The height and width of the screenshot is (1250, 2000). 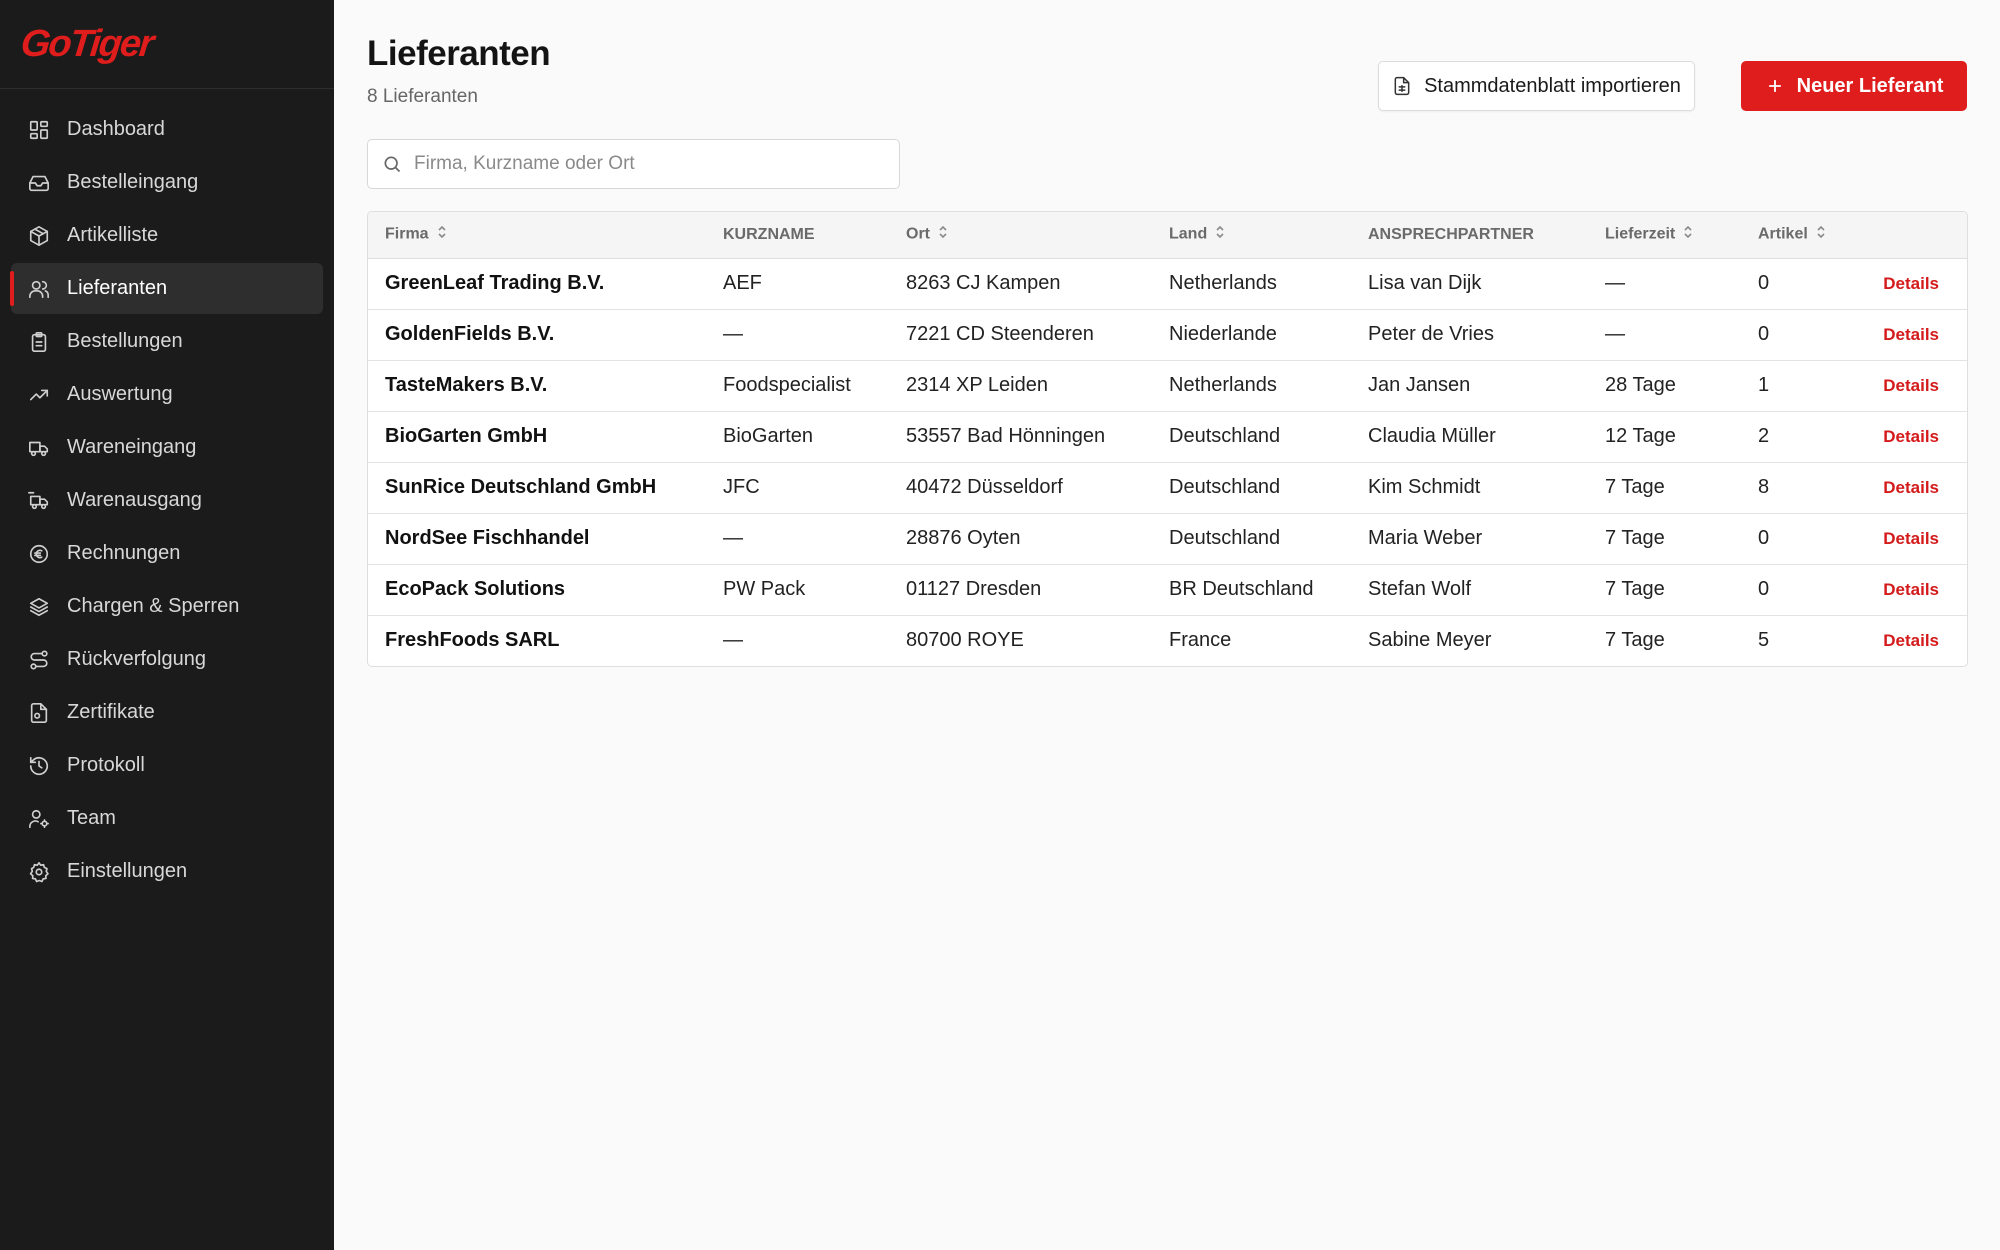 I want to click on cell-kurzname: JFC, so click(x=741, y=487).